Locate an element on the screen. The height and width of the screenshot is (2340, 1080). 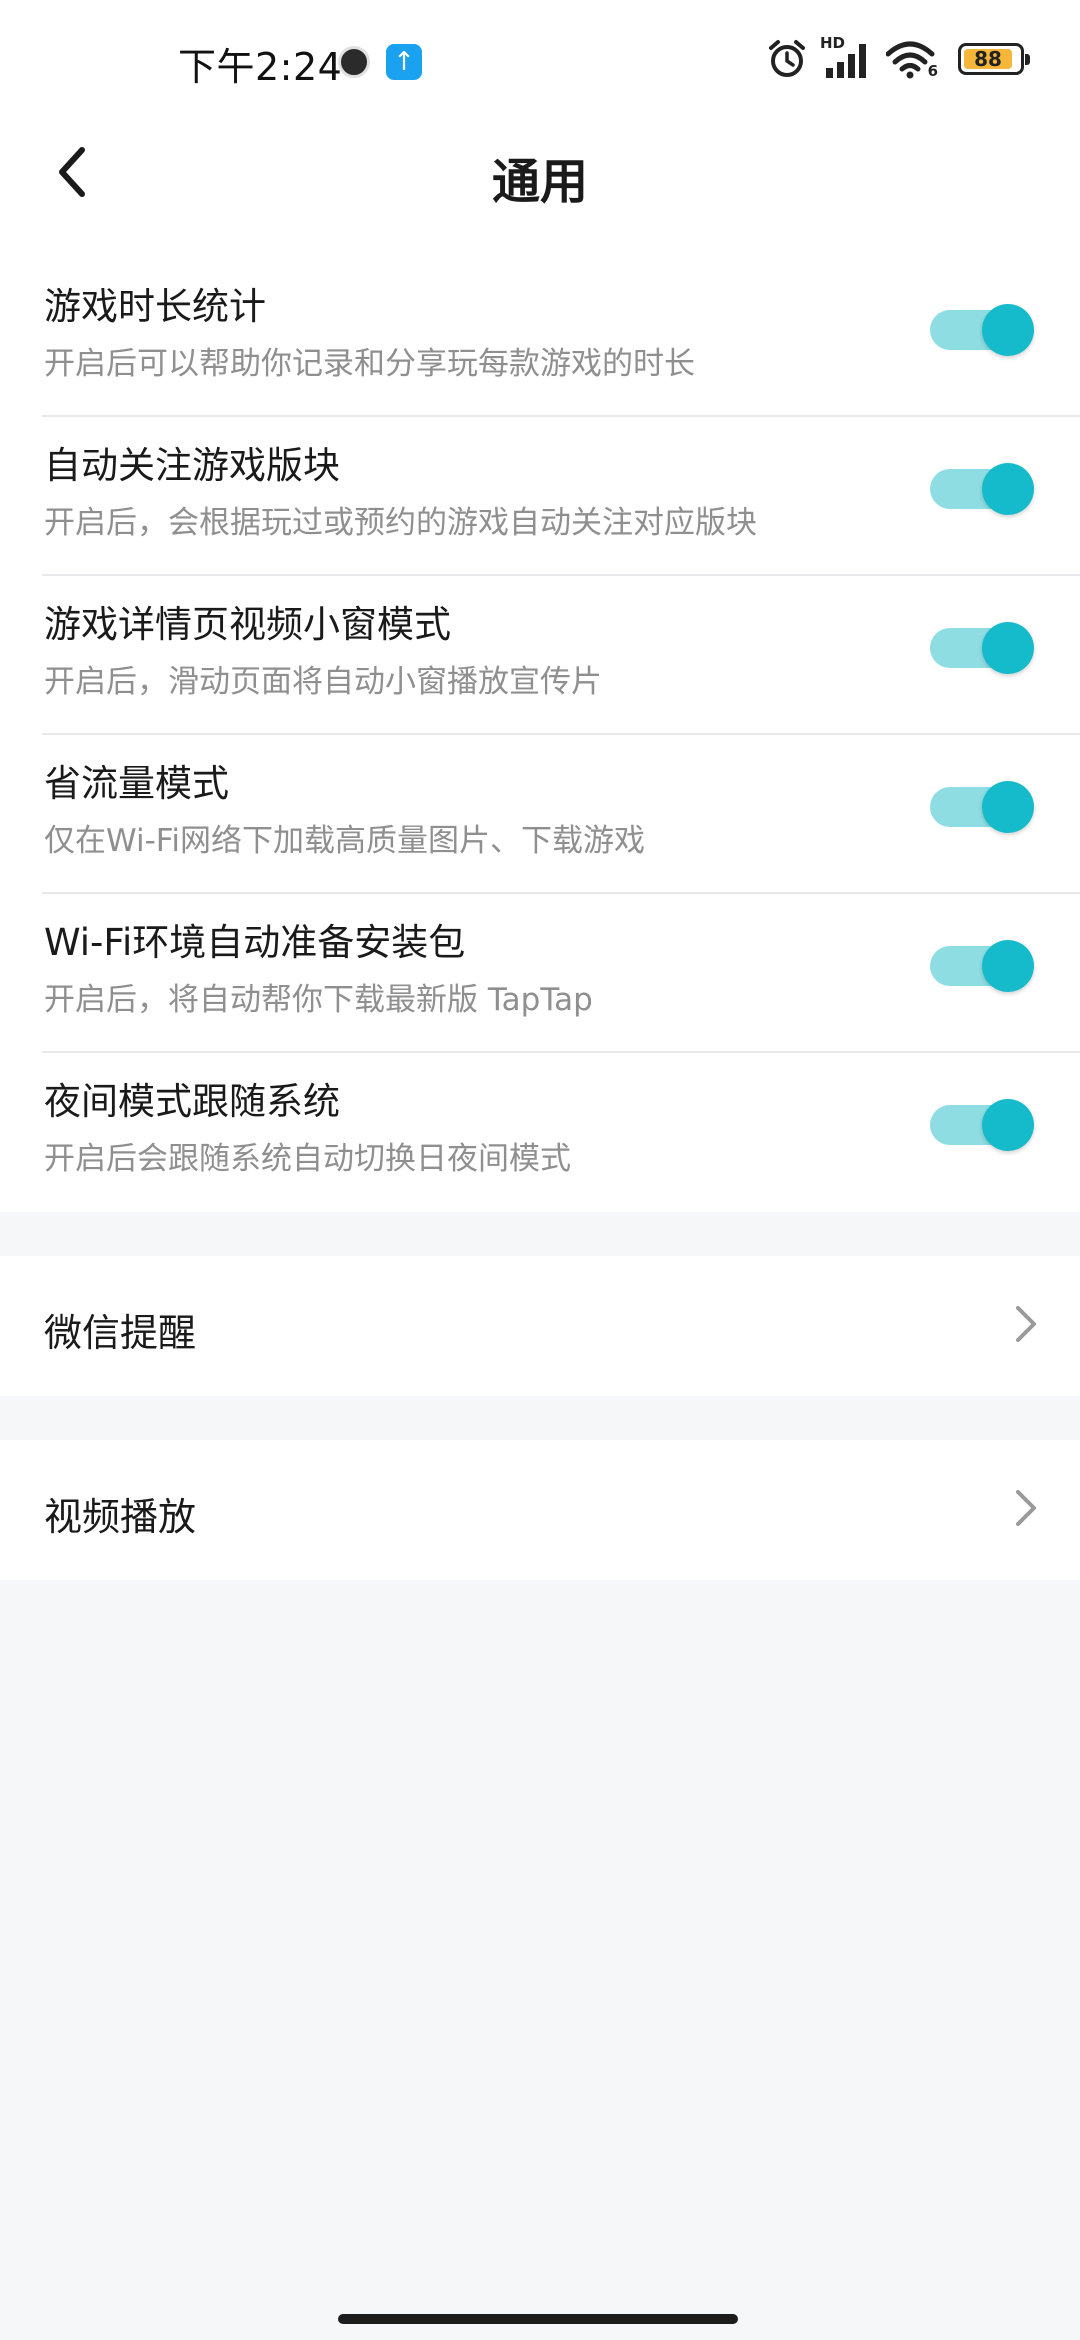
setting-game-time-stats: 游戏时长统计 开启后可以帮助你记录和分享玩每款游戏的时长 is located at coordinates (561, 337).